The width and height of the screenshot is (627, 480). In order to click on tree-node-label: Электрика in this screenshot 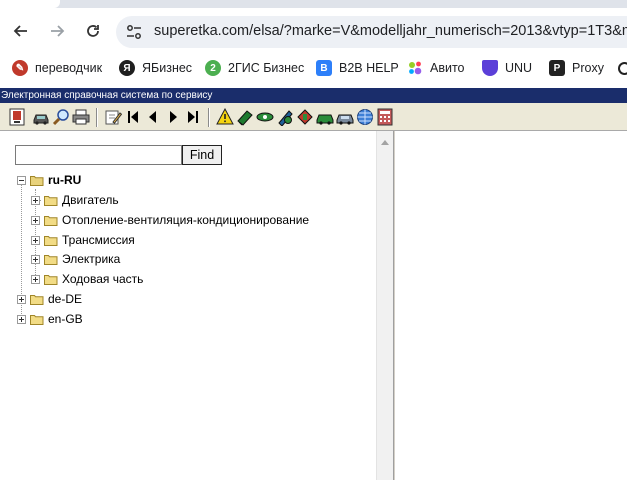, I will do `click(91, 259)`.